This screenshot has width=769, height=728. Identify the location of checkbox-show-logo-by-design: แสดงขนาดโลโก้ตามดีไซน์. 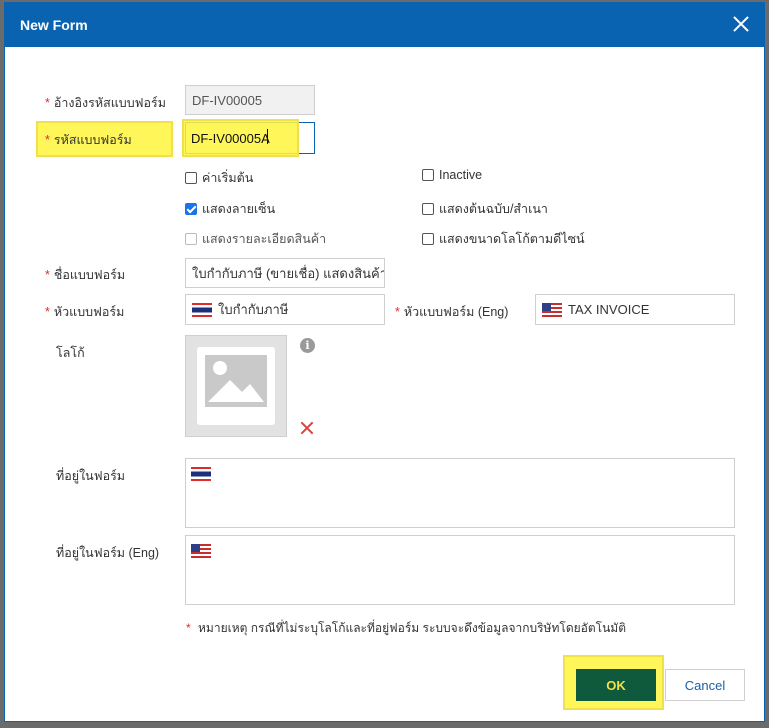
(503, 239).